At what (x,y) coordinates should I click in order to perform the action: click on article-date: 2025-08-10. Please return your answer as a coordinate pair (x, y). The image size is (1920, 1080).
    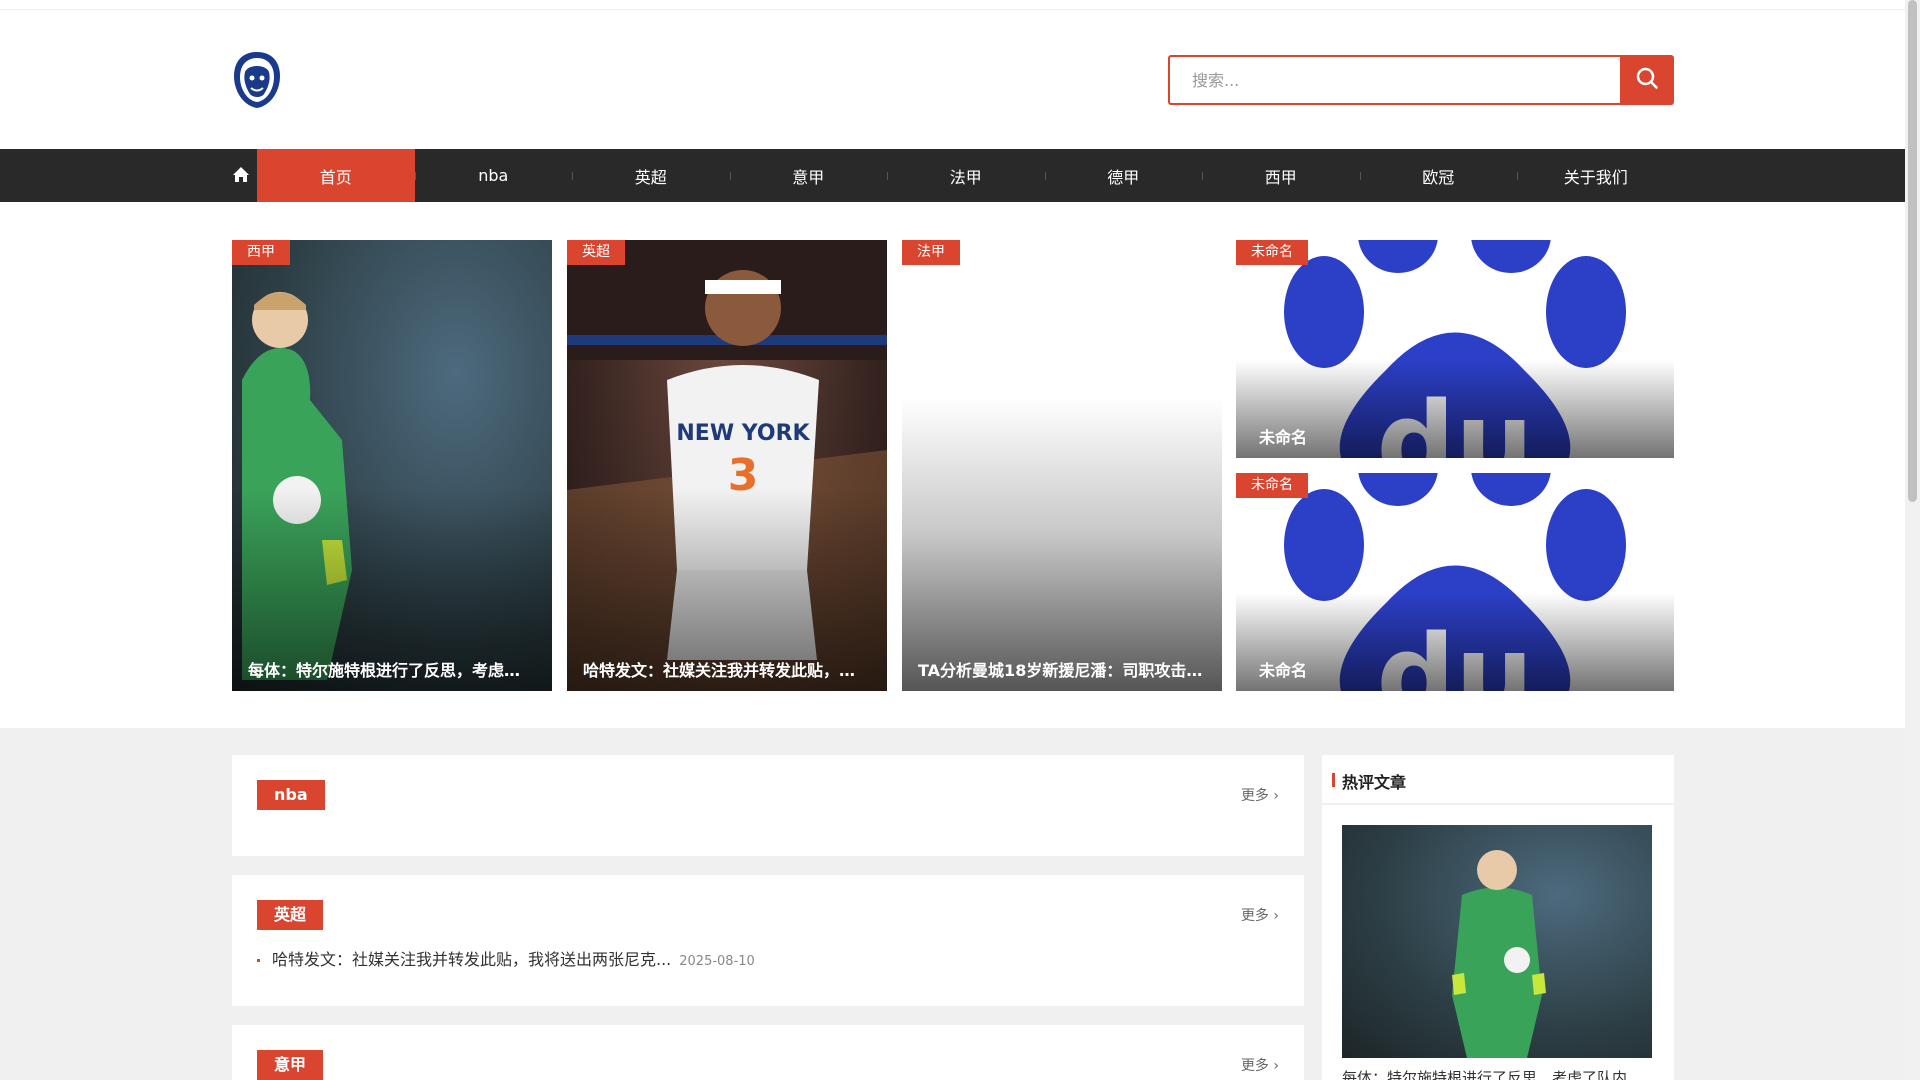
    Looking at the image, I should click on (717, 961).